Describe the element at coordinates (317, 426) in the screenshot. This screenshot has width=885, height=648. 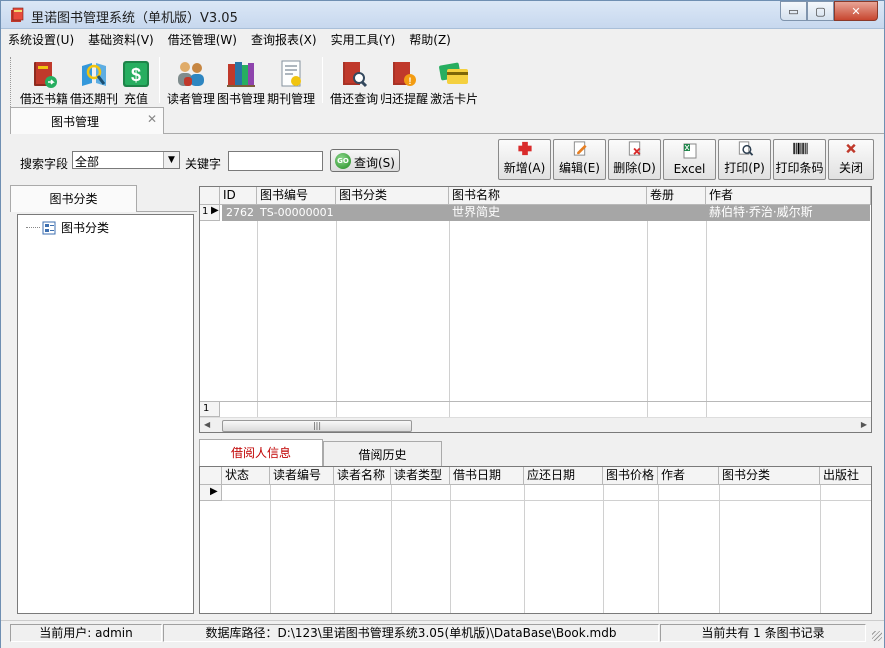
I see `scroll-thumb: |||` at that location.